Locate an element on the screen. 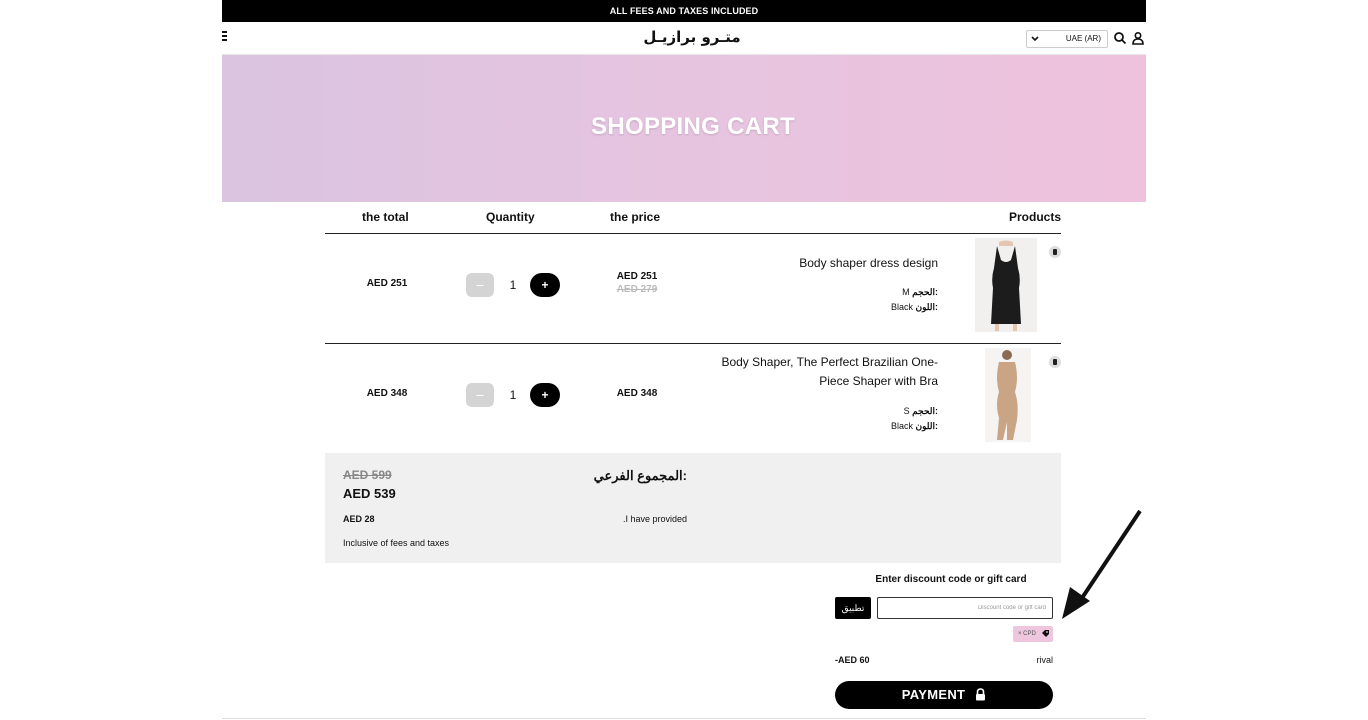 Image resolution: width=1368 pixels, height=720 pixels. current-price: AED 348 is located at coordinates (637, 393).